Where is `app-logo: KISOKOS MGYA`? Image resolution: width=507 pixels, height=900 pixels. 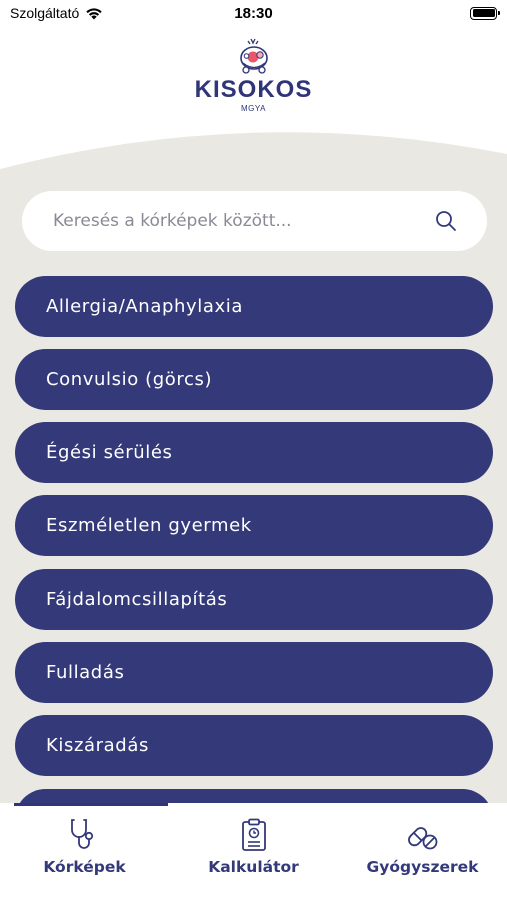 app-logo: KISOKOS MGYA is located at coordinates (253, 74).